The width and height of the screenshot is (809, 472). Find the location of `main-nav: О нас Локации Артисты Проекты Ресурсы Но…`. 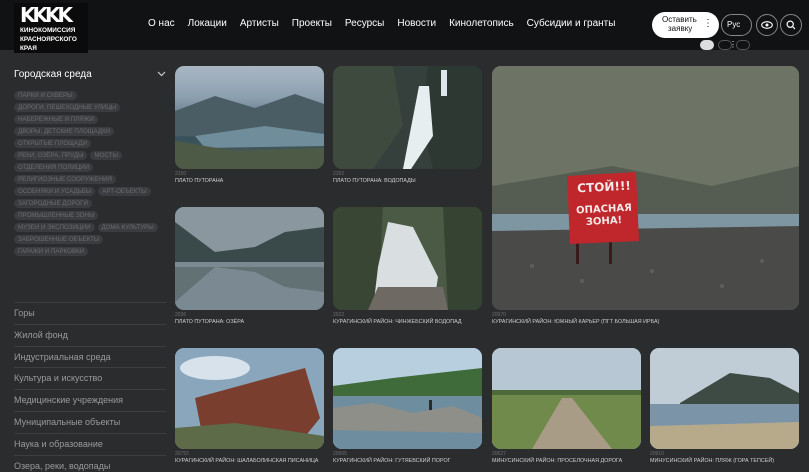

main-nav: О нас Локации Артисты Проекты Ресурсы Но… is located at coordinates (388, 23).